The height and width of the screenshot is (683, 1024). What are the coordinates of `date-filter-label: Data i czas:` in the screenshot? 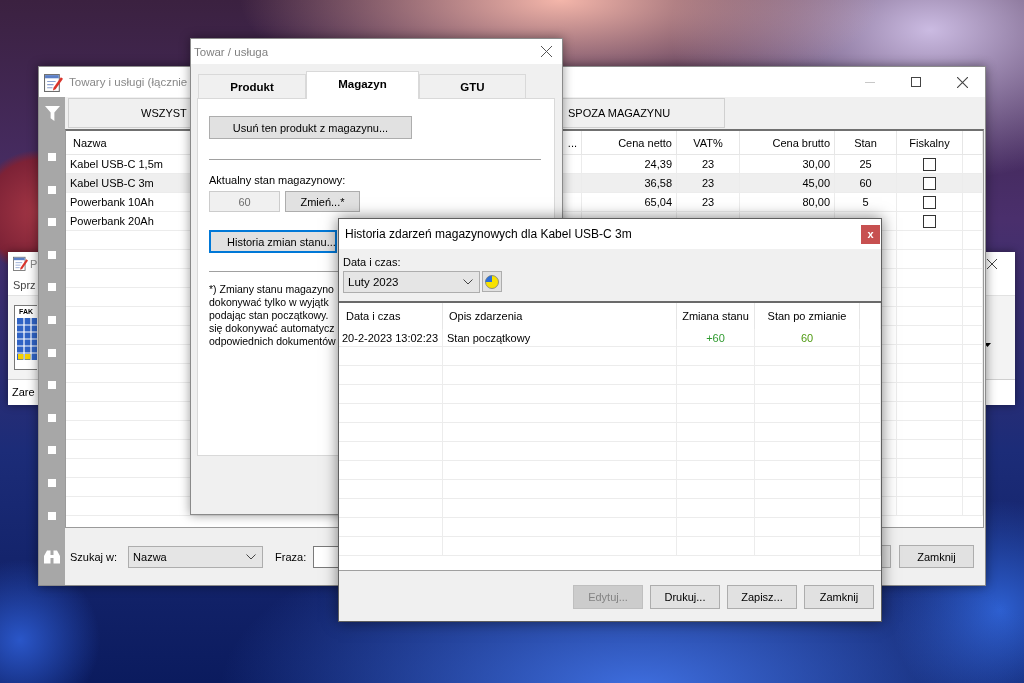 It's located at (372, 262).